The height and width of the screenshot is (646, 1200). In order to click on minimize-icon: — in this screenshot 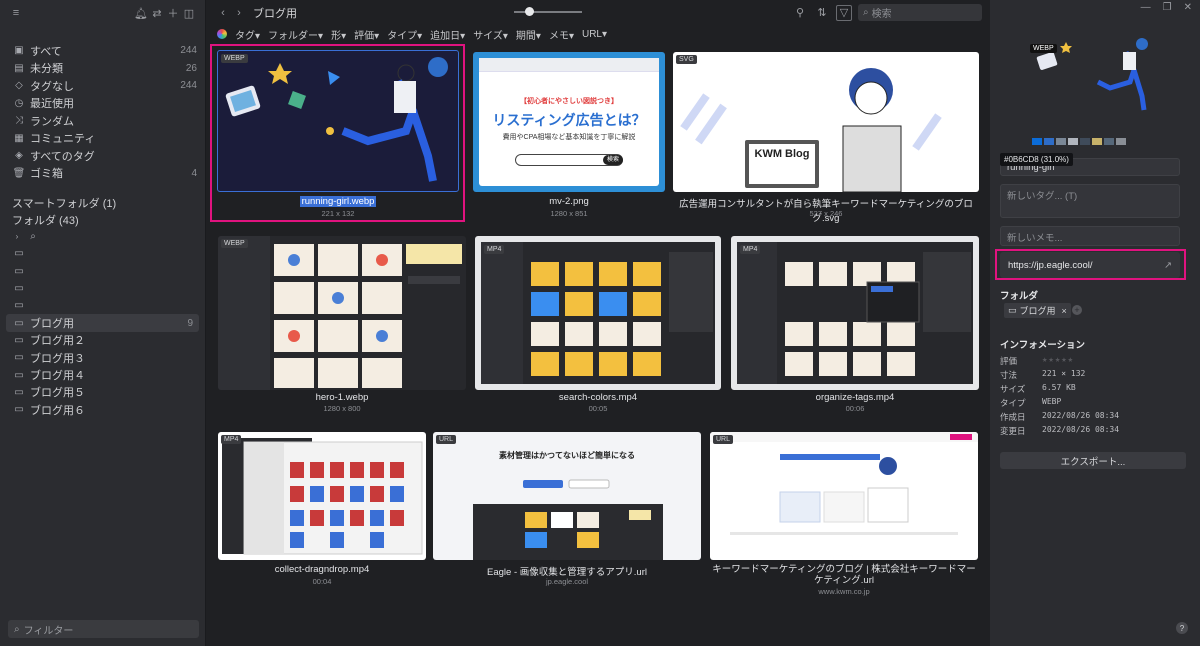, I will do `click(1146, 8)`.